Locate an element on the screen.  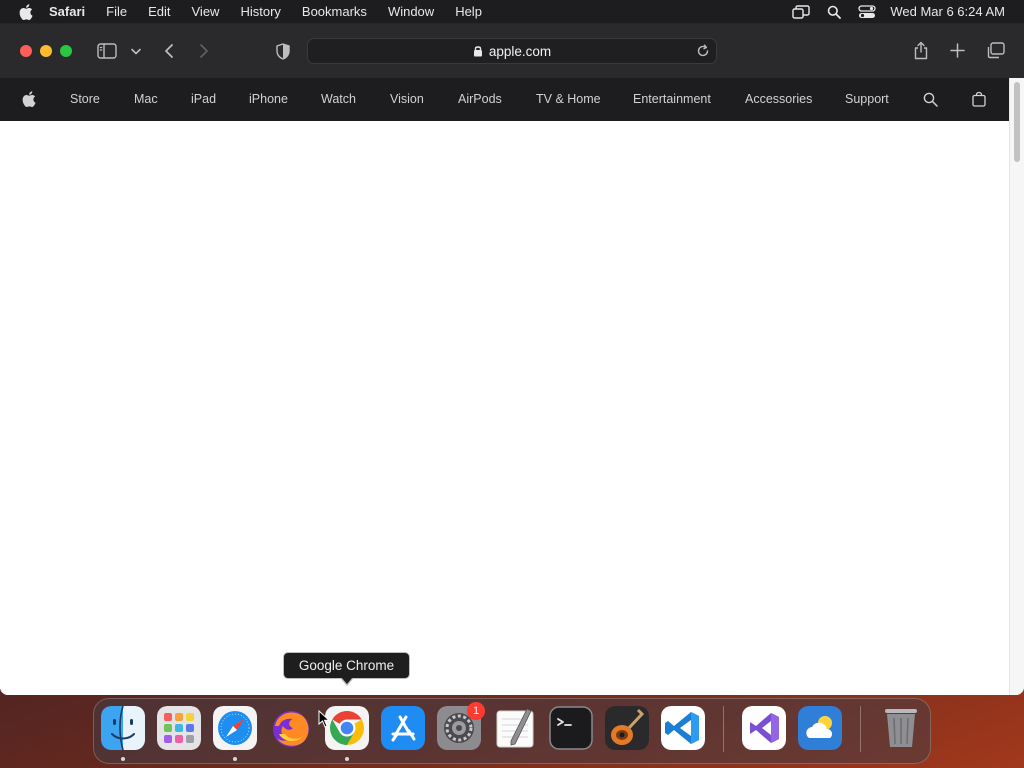
screen-mirroring-icon is located at coordinates (801, 12).